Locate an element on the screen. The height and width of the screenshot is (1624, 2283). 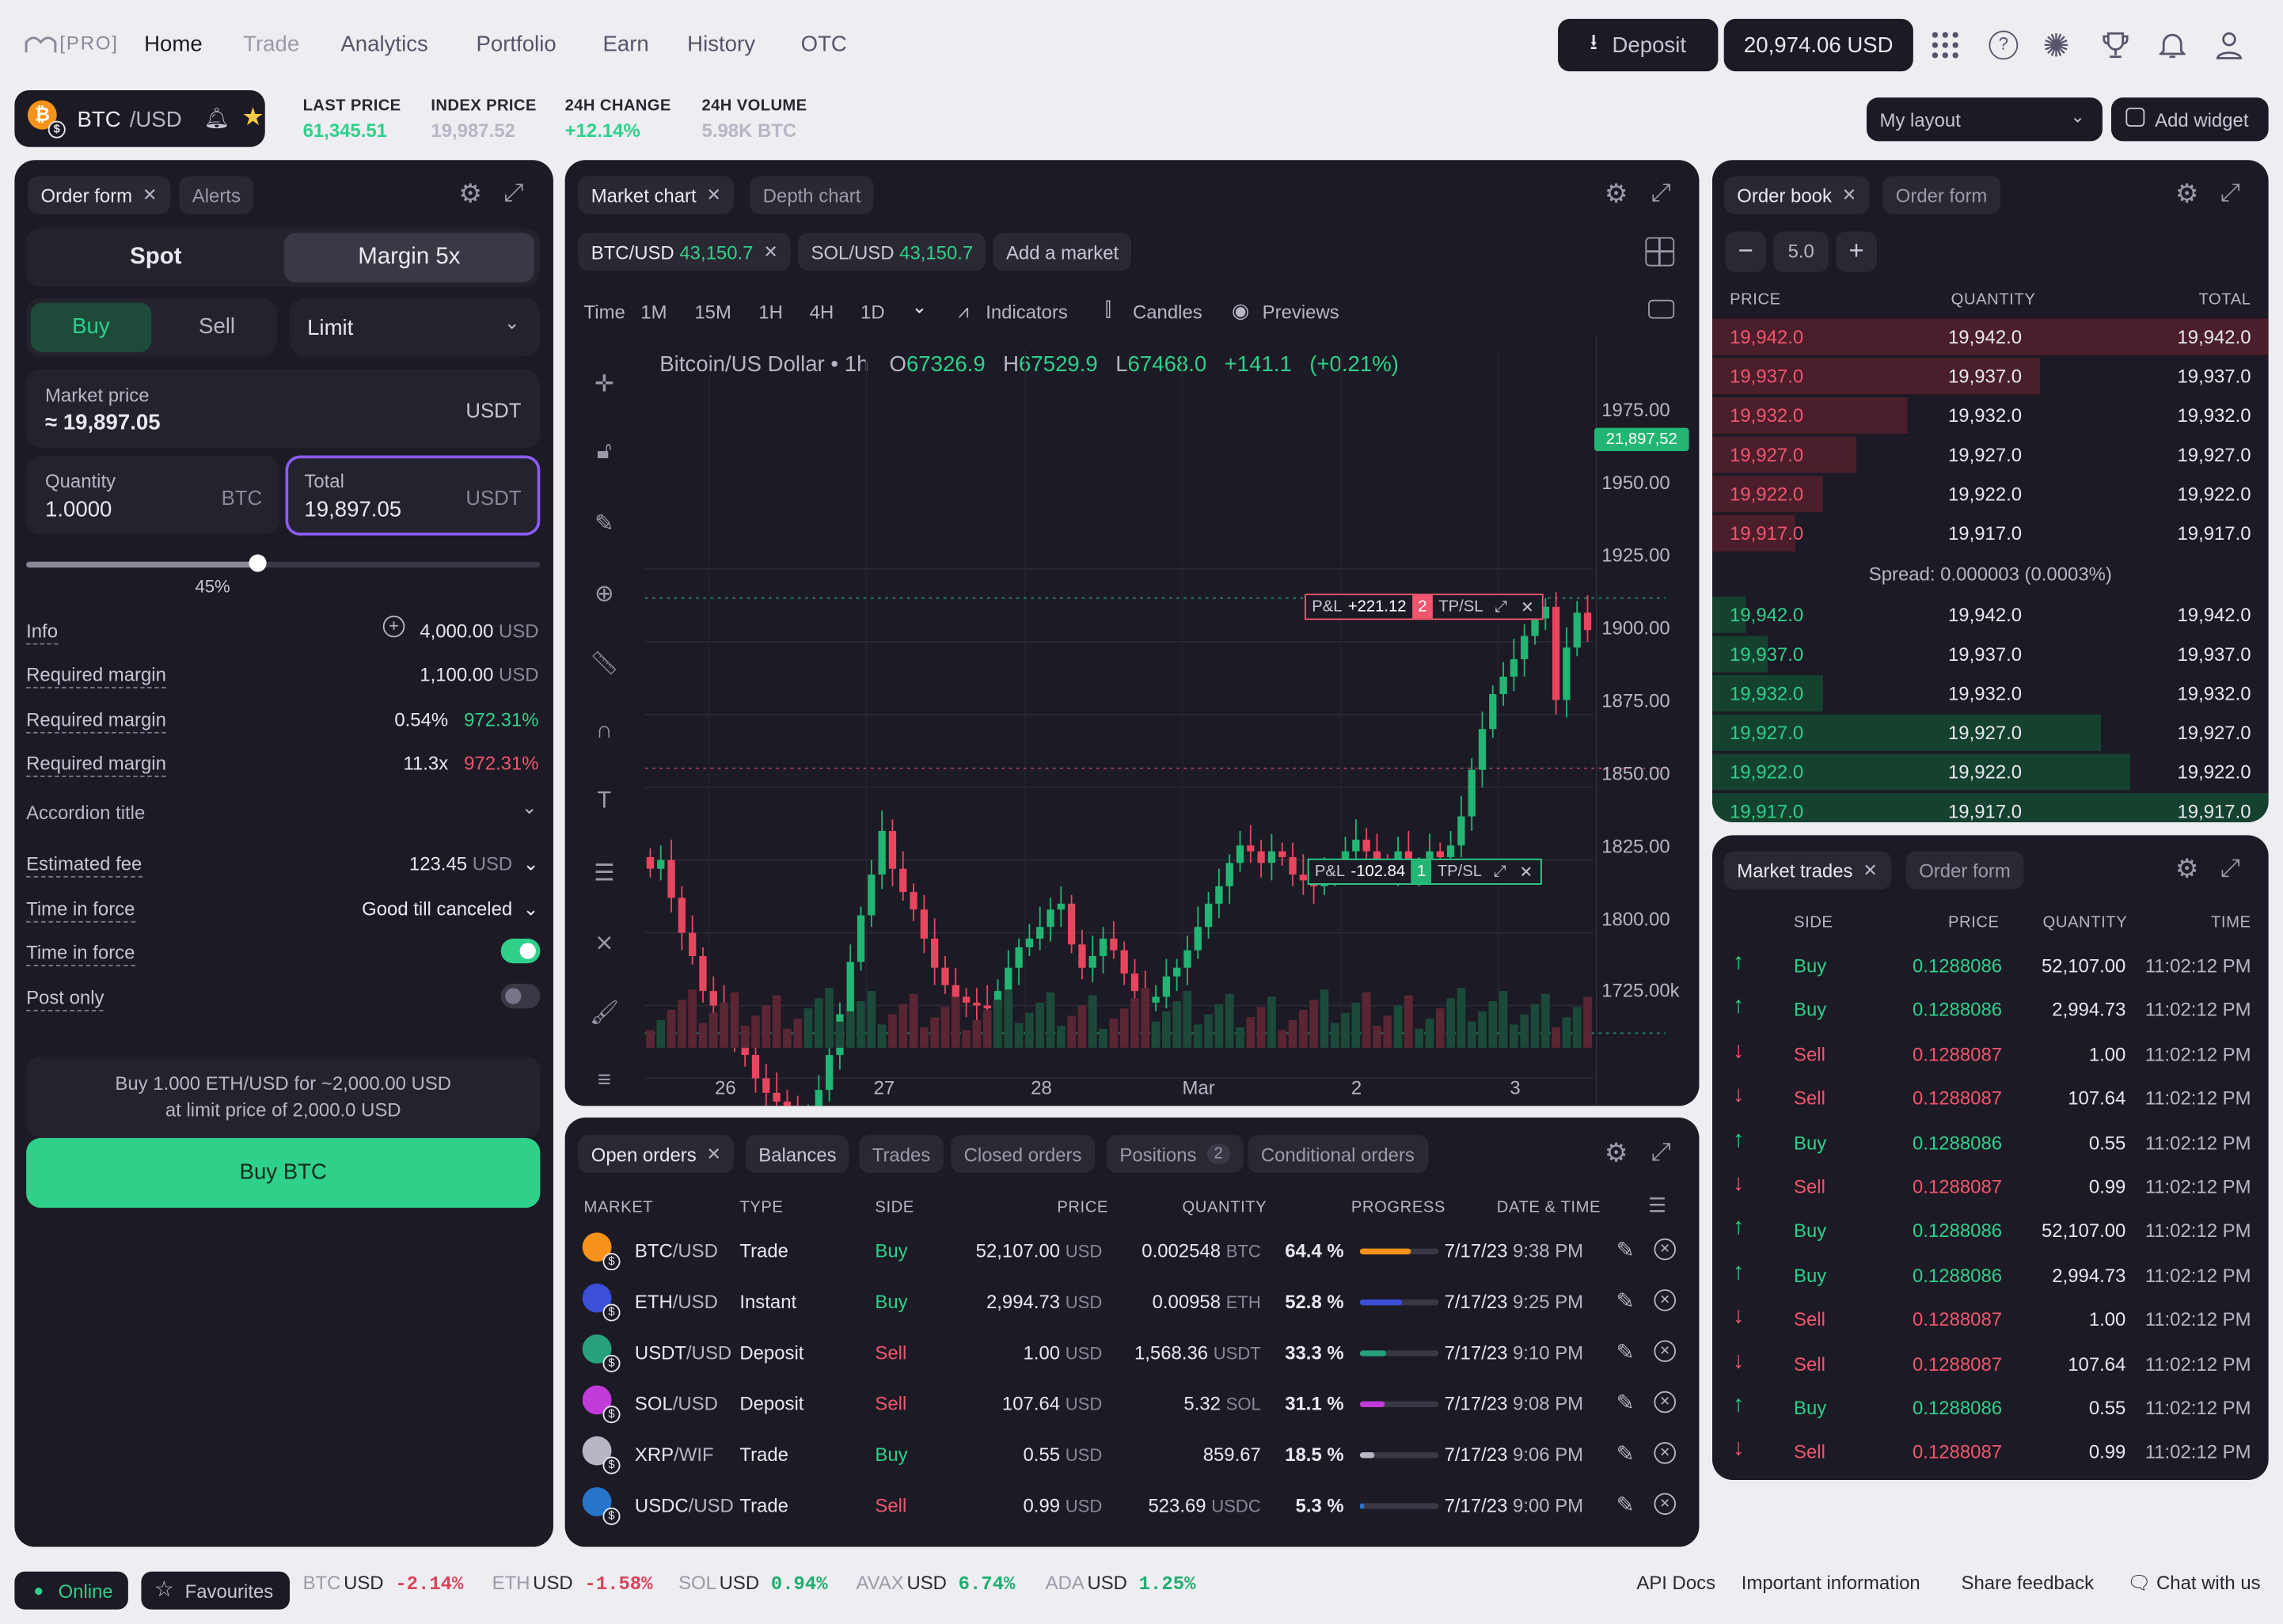
tab-order-book: Order book ✕ is located at coordinates (1796, 195).